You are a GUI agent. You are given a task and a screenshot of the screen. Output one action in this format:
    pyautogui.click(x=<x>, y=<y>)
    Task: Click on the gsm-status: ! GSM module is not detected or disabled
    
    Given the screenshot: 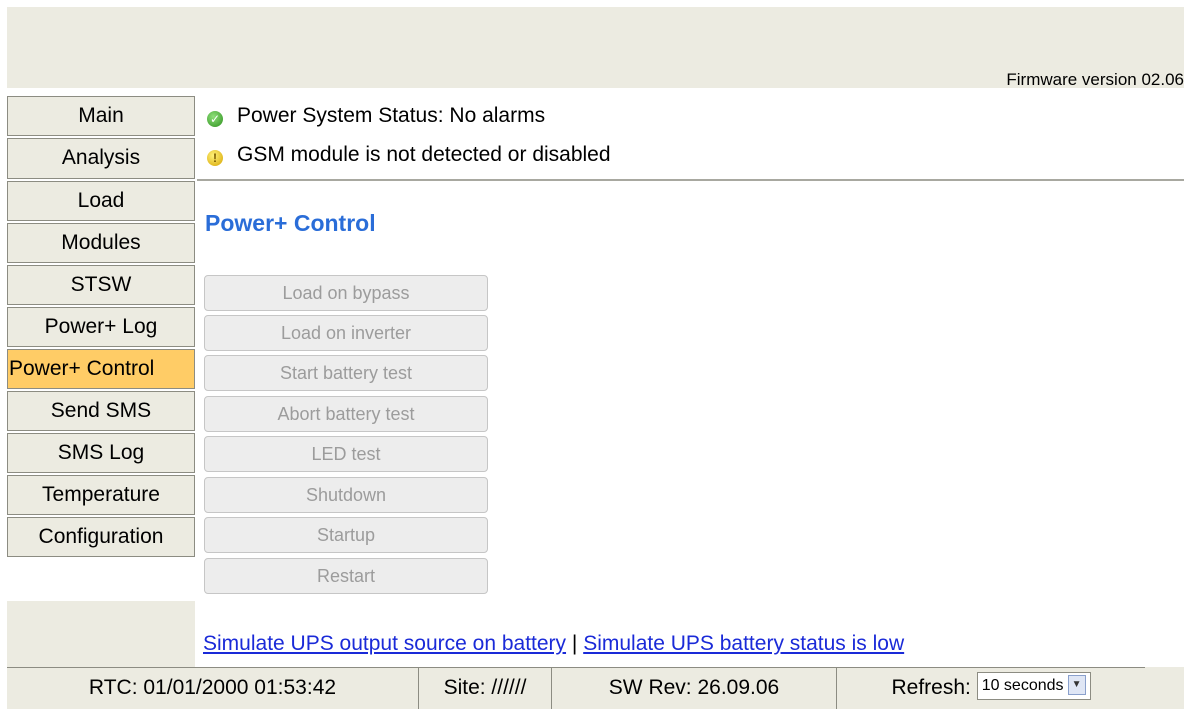 What is the action you would take?
    pyautogui.click(x=408, y=155)
    